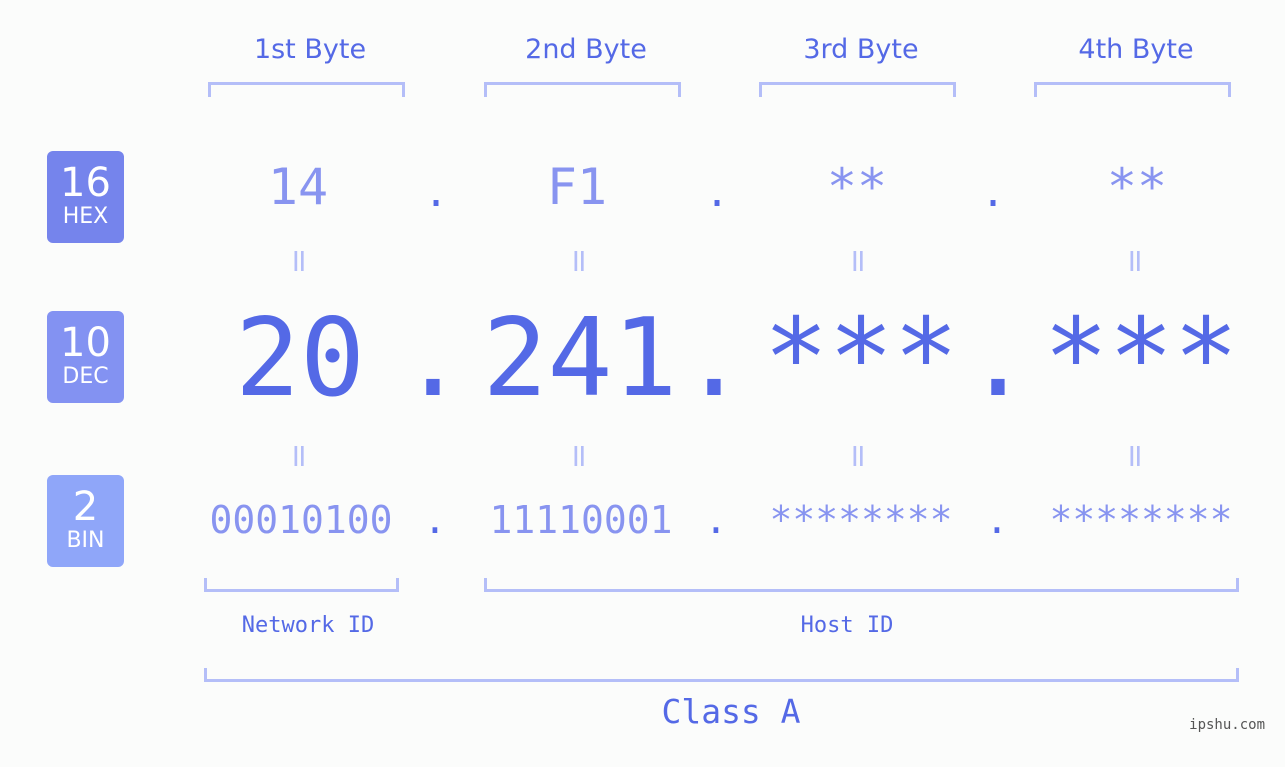  Describe the element at coordinates (298, 187) in the screenshot. I see `hex-byte-1: 14` at that location.